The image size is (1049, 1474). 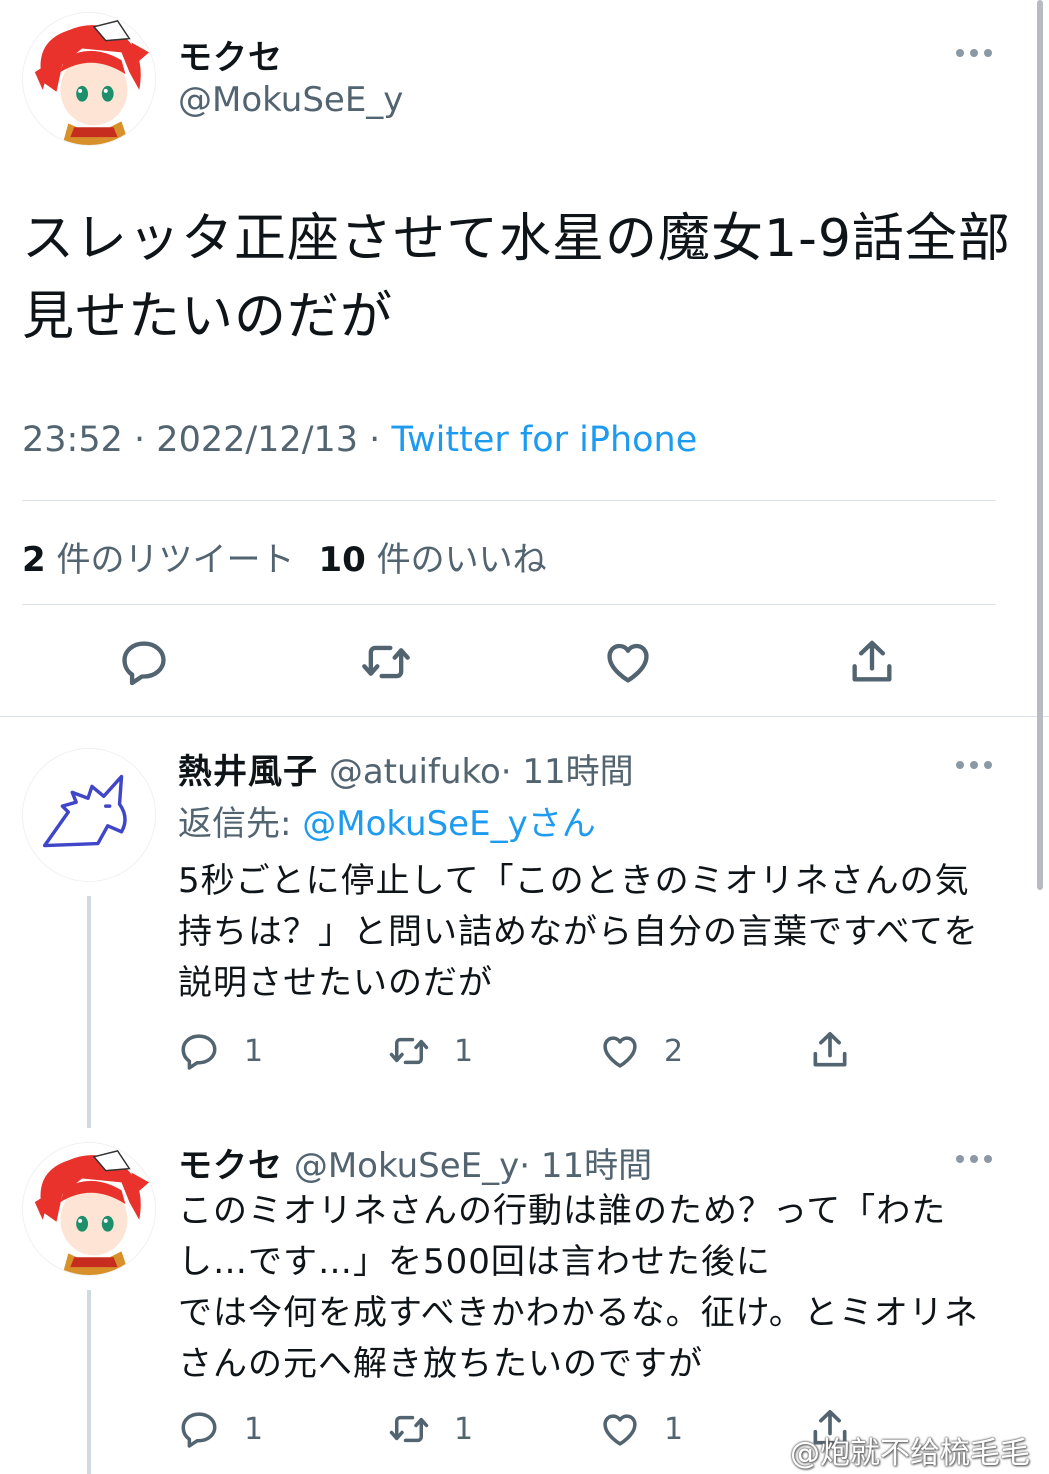 I want to click on tweet-date: 2022/12/13, so click(x=257, y=440).